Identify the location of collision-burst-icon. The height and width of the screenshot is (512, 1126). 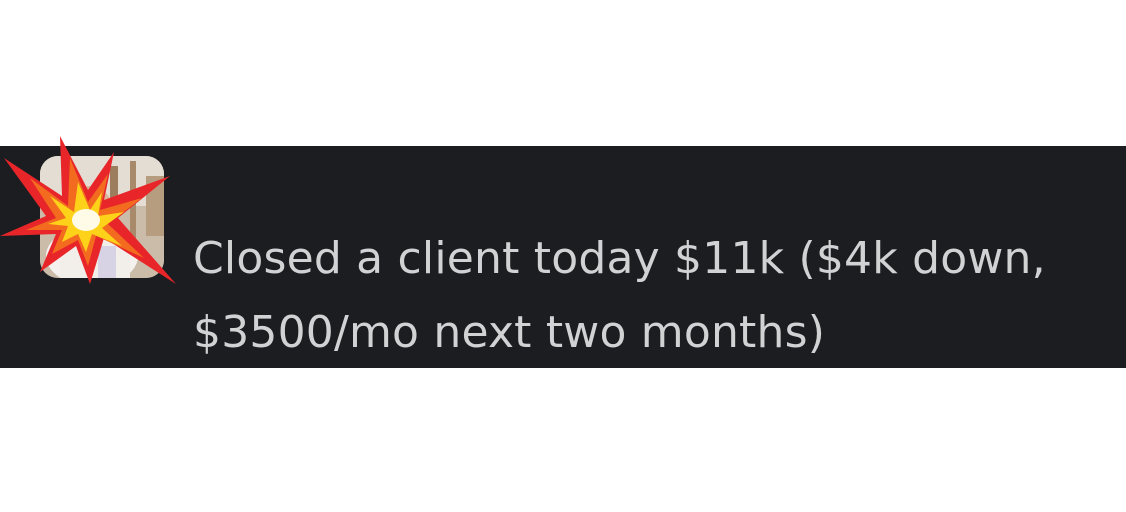
(88, 210).